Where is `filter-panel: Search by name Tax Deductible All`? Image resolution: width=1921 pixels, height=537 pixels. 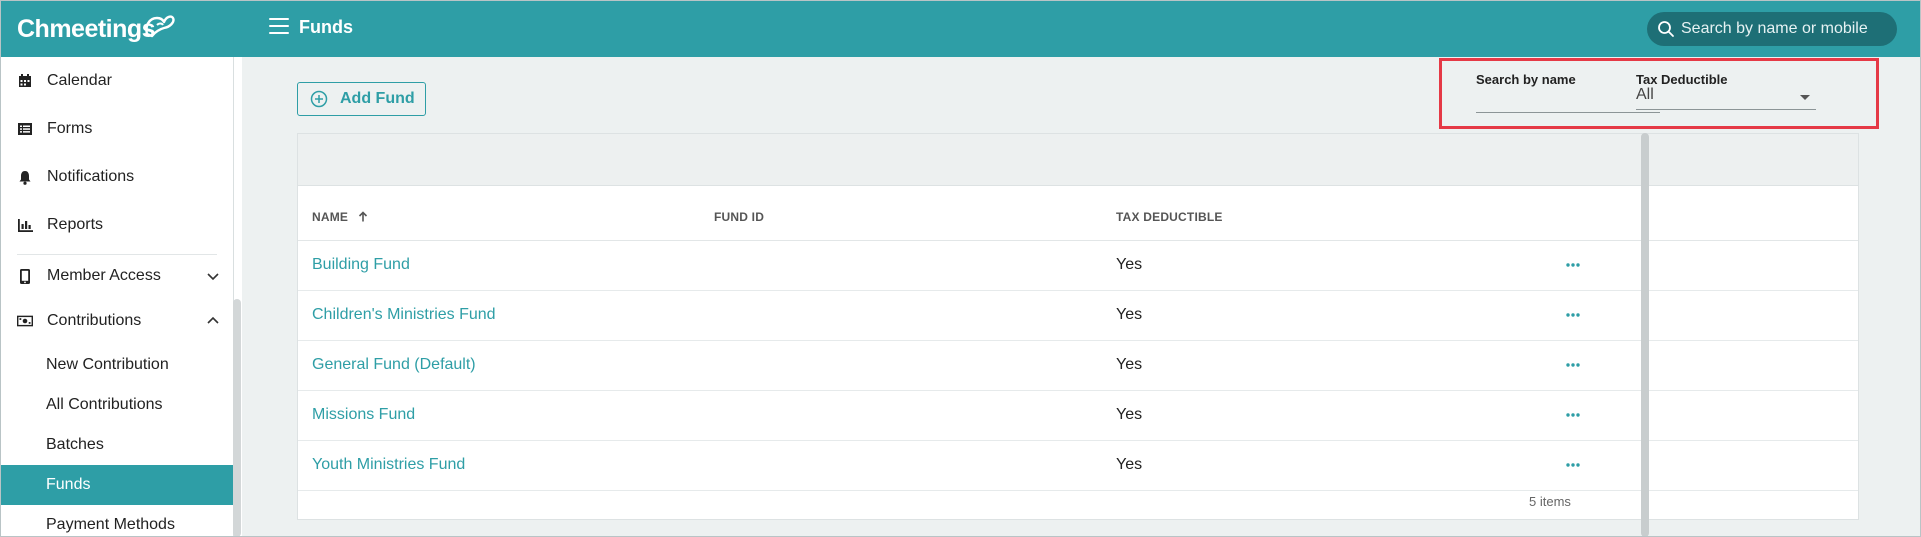 filter-panel: Search by name Tax Deductible All is located at coordinates (1659, 93).